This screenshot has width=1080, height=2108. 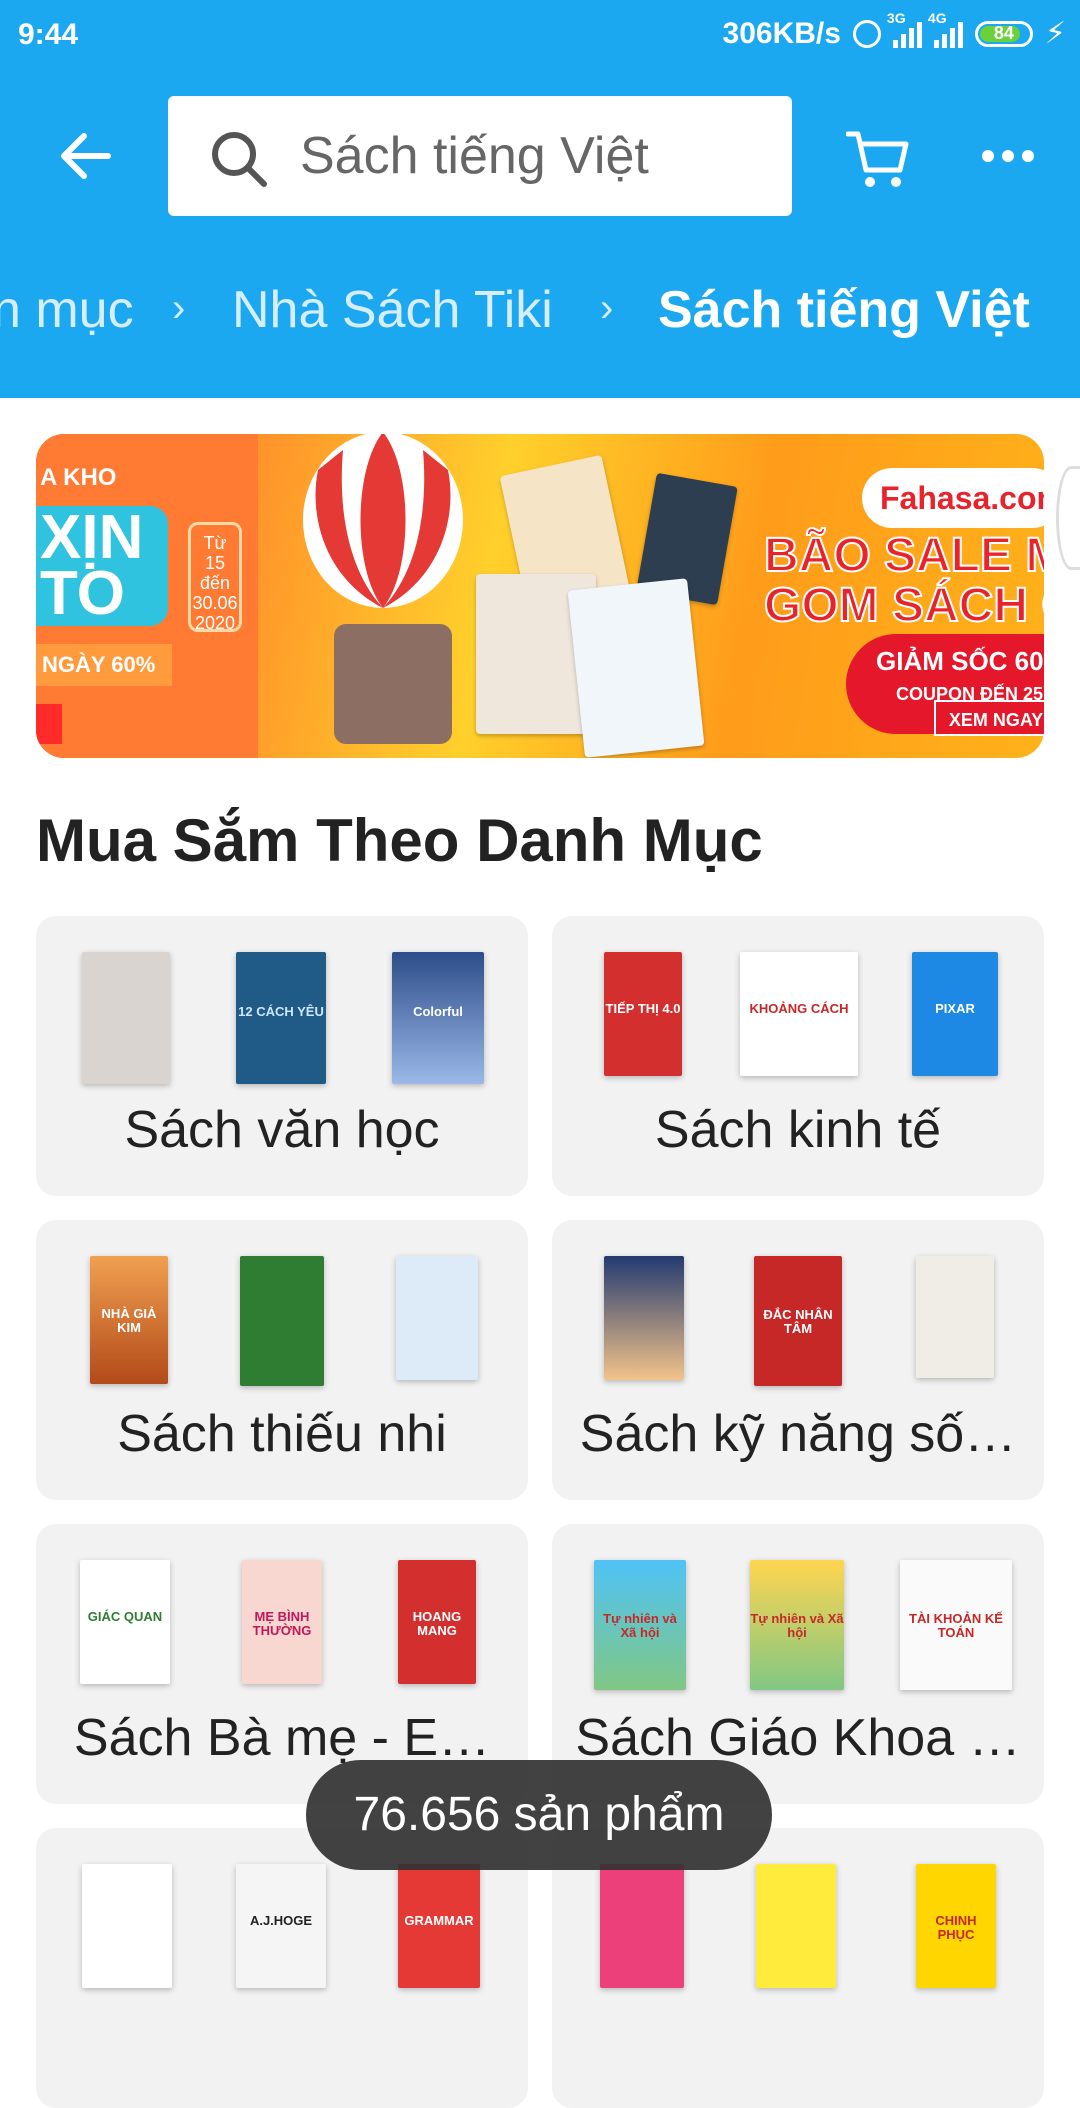 I want to click on signal-4g-icon: 4G, so click(x=945, y=29).